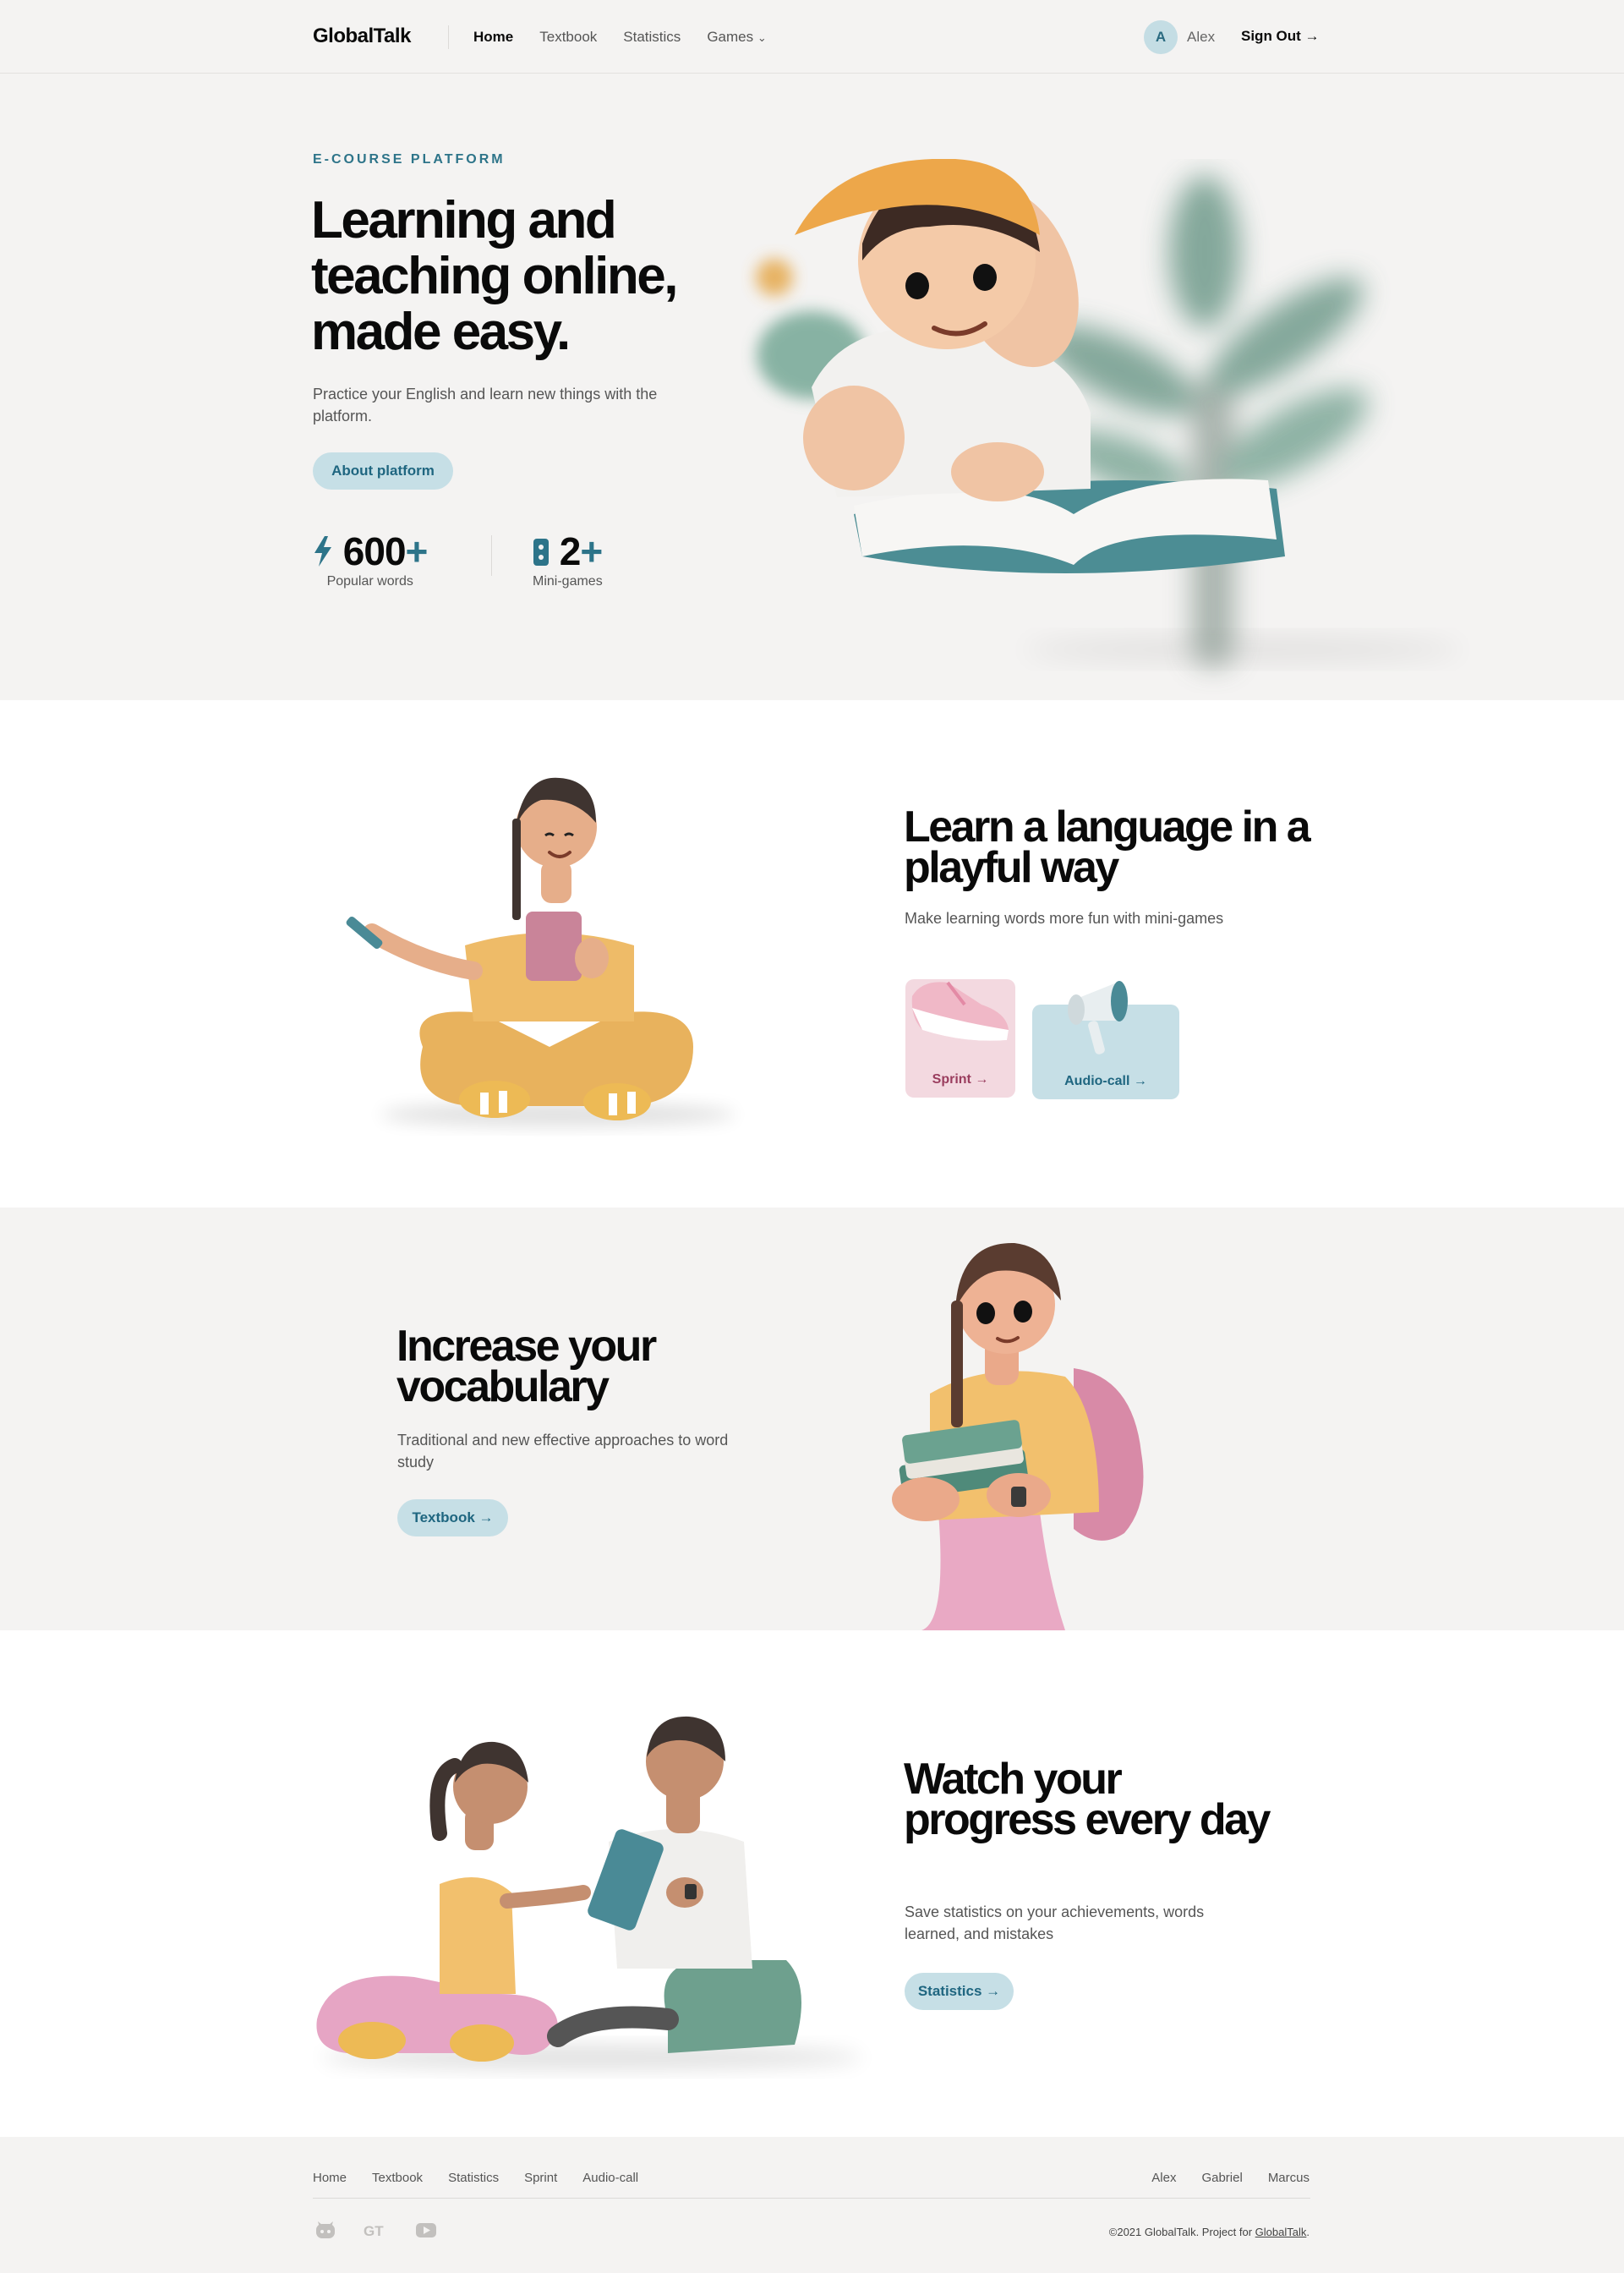  What do you see at coordinates (322, 552) in the screenshot?
I see `lightning-icon` at bounding box center [322, 552].